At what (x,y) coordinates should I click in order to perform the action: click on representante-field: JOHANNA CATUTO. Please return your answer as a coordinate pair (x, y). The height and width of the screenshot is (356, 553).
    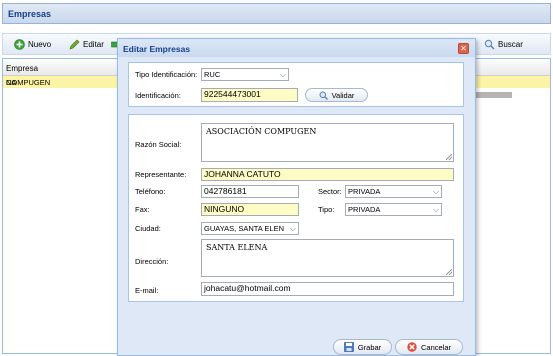
    Looking at the image, I should click on (327, 174).